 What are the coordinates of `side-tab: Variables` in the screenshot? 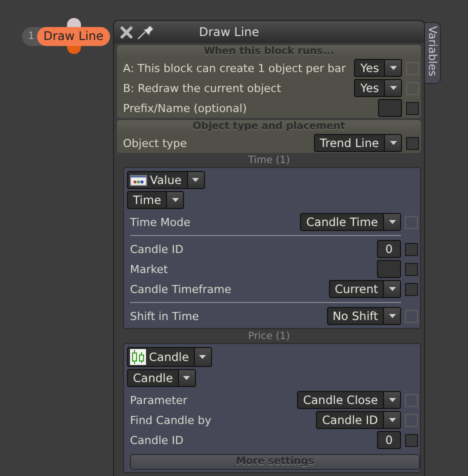 It's located at (432, 53).